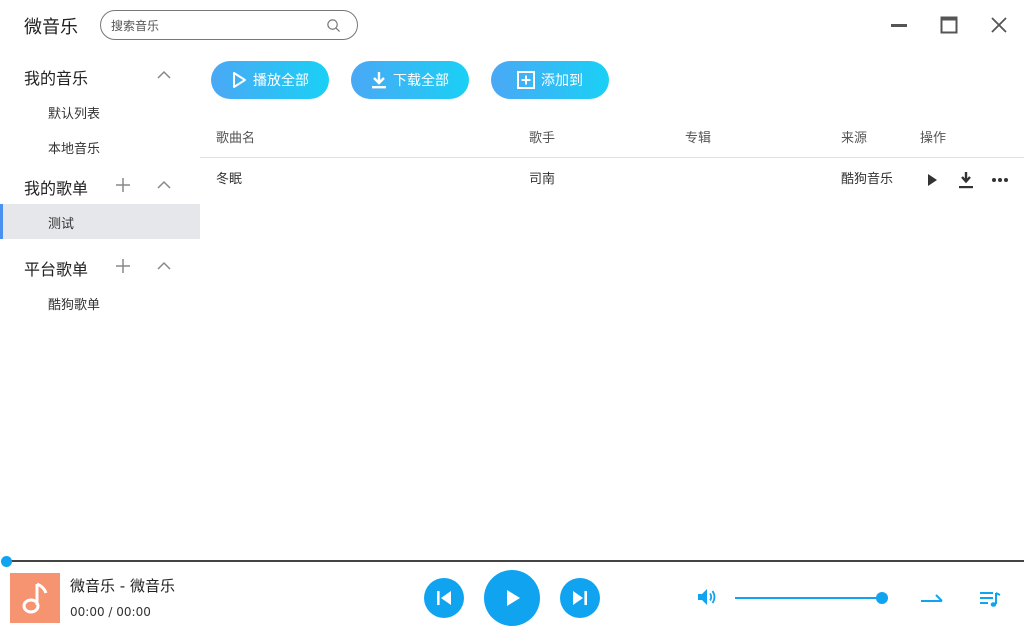  I want to click on column-header-song: 歌曲名, so click(236, 138).